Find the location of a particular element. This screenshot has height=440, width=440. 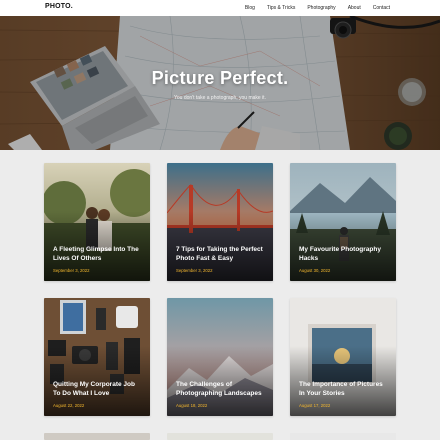

post-date: August 22, 2022 is located at coordinates (69, 405).